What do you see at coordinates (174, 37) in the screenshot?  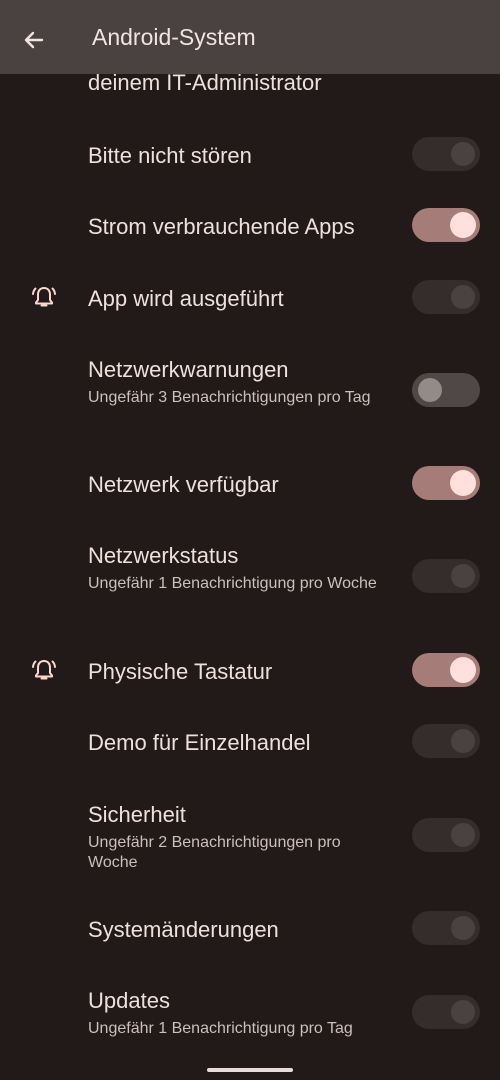 I see `page-title: Android-System` at bounding box center [174, 37].